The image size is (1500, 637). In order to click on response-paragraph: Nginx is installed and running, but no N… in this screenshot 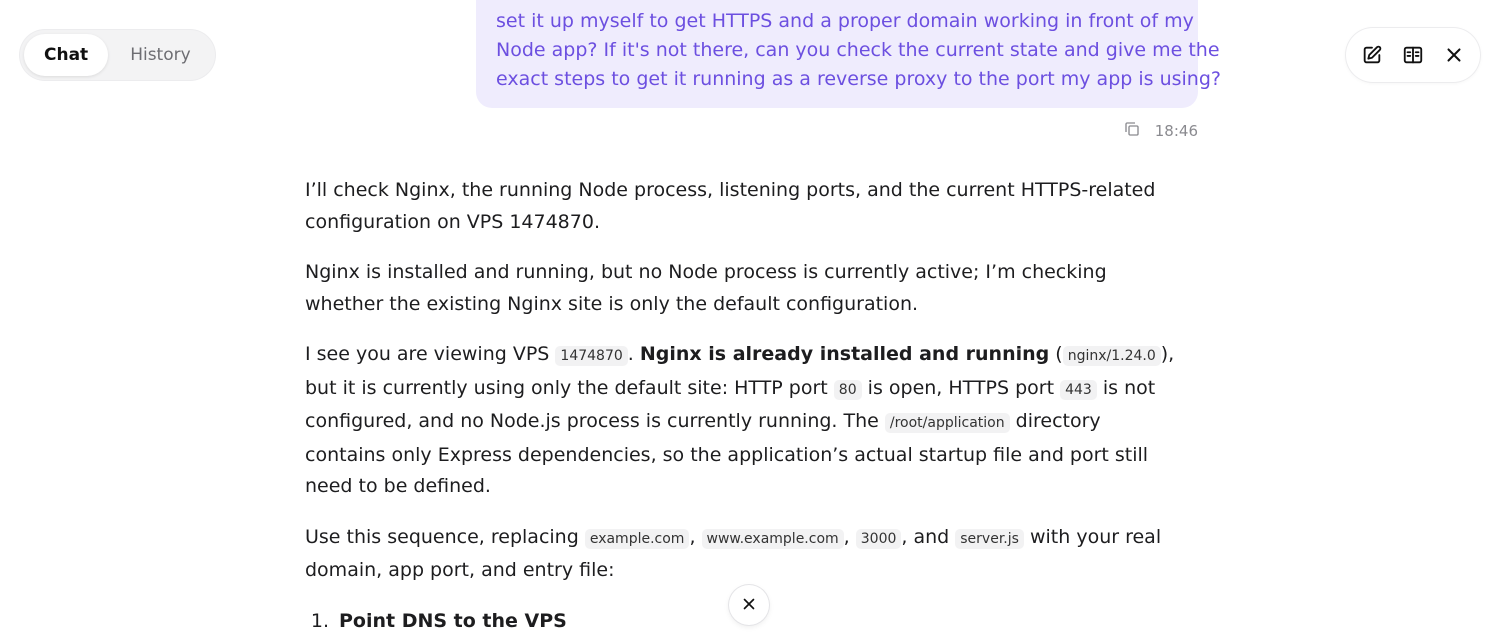, I will do `click(745, 288)`.